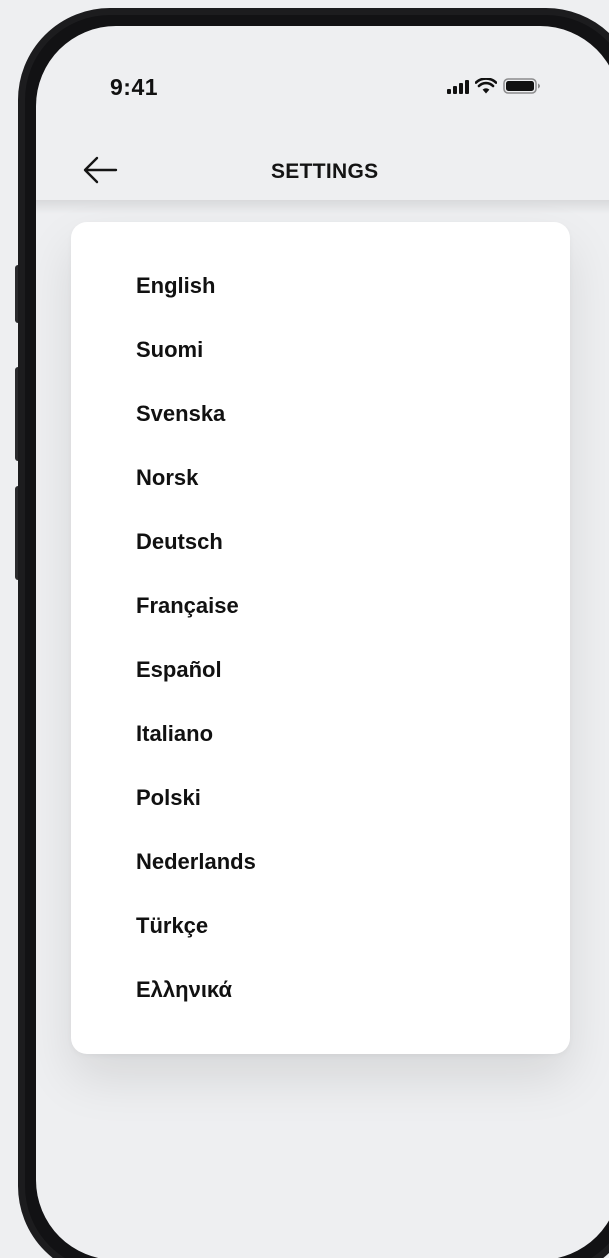 Image resolution: width=609 pixels, height=1258 pixels. I want to click on header-bar: SETTINGS, so click(322, 166).